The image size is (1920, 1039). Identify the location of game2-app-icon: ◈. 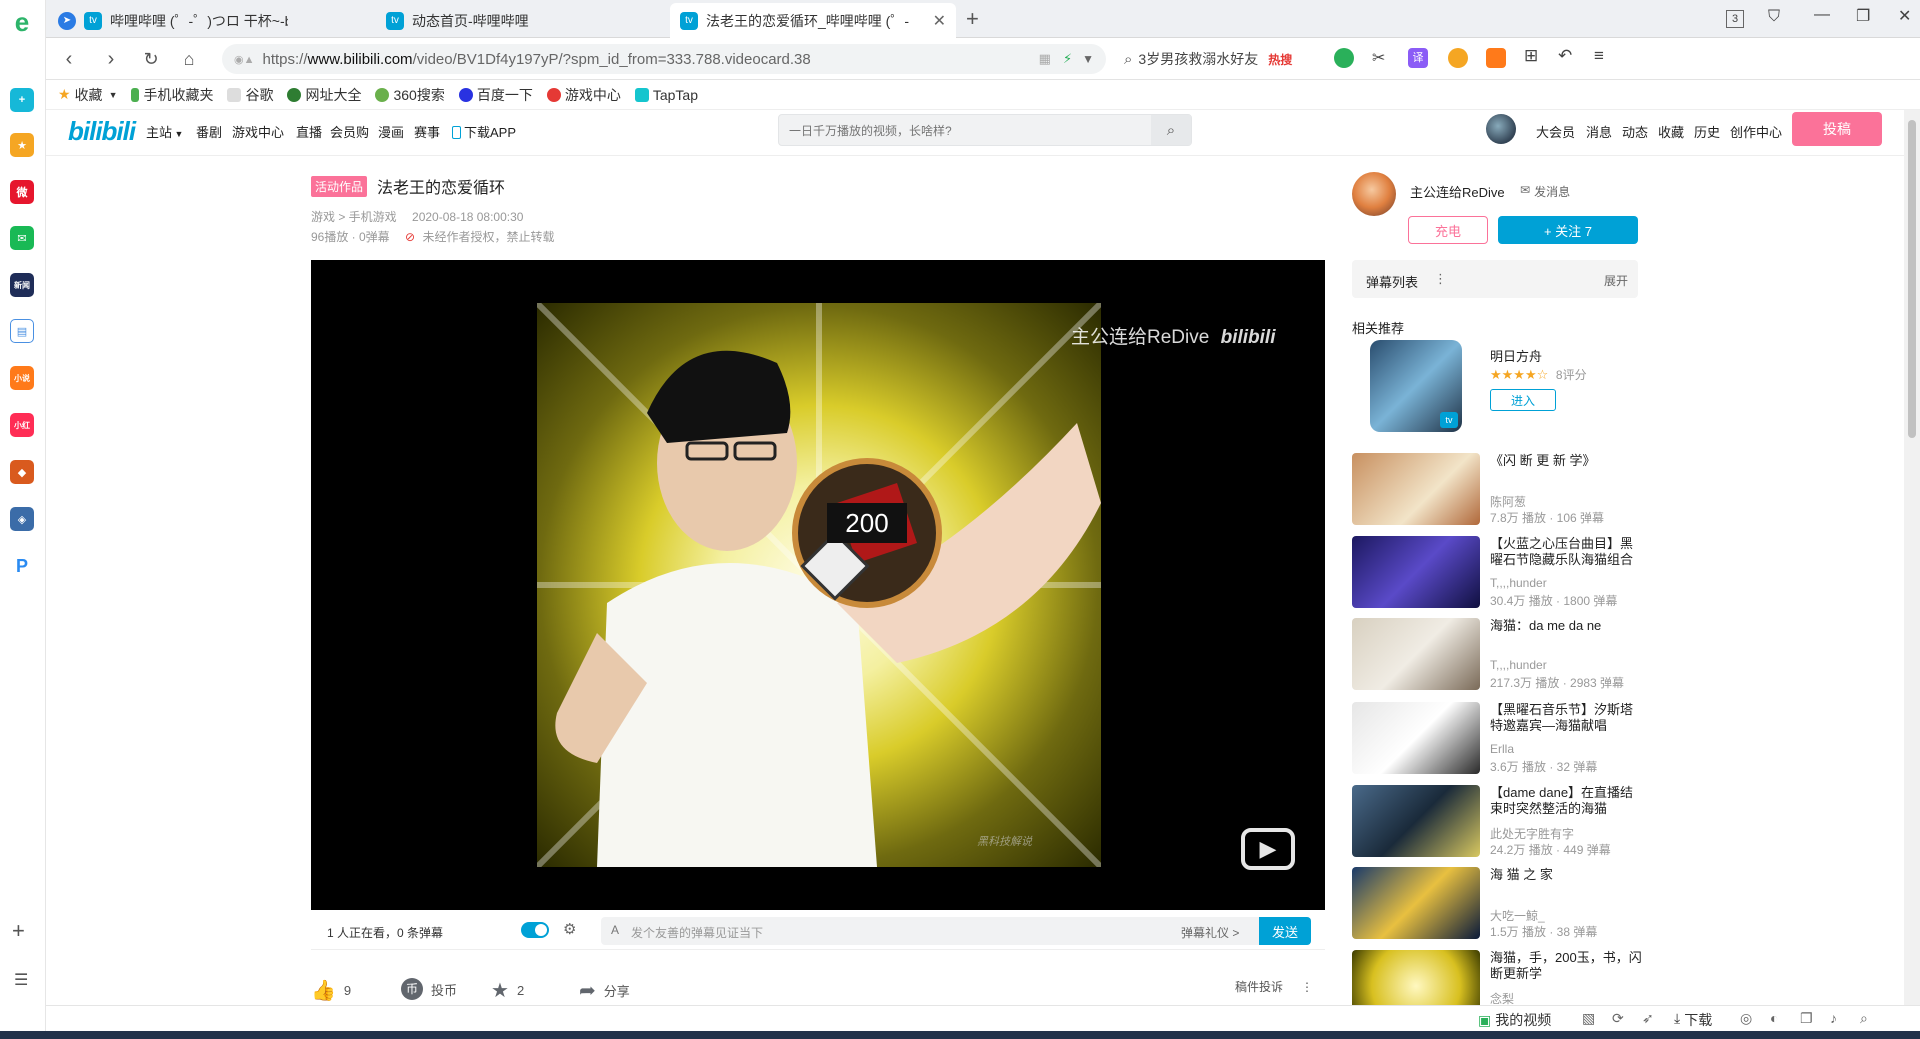
(22, 519).